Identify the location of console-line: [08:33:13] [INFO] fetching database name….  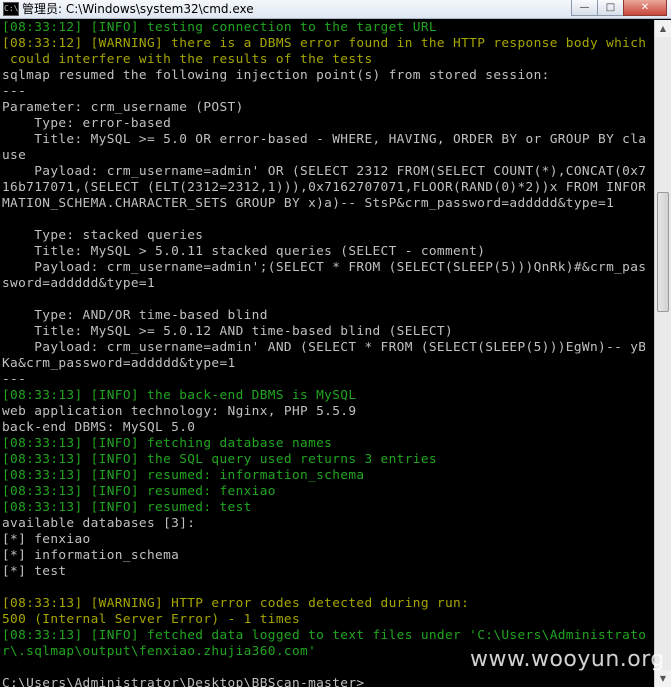
(167, 443).